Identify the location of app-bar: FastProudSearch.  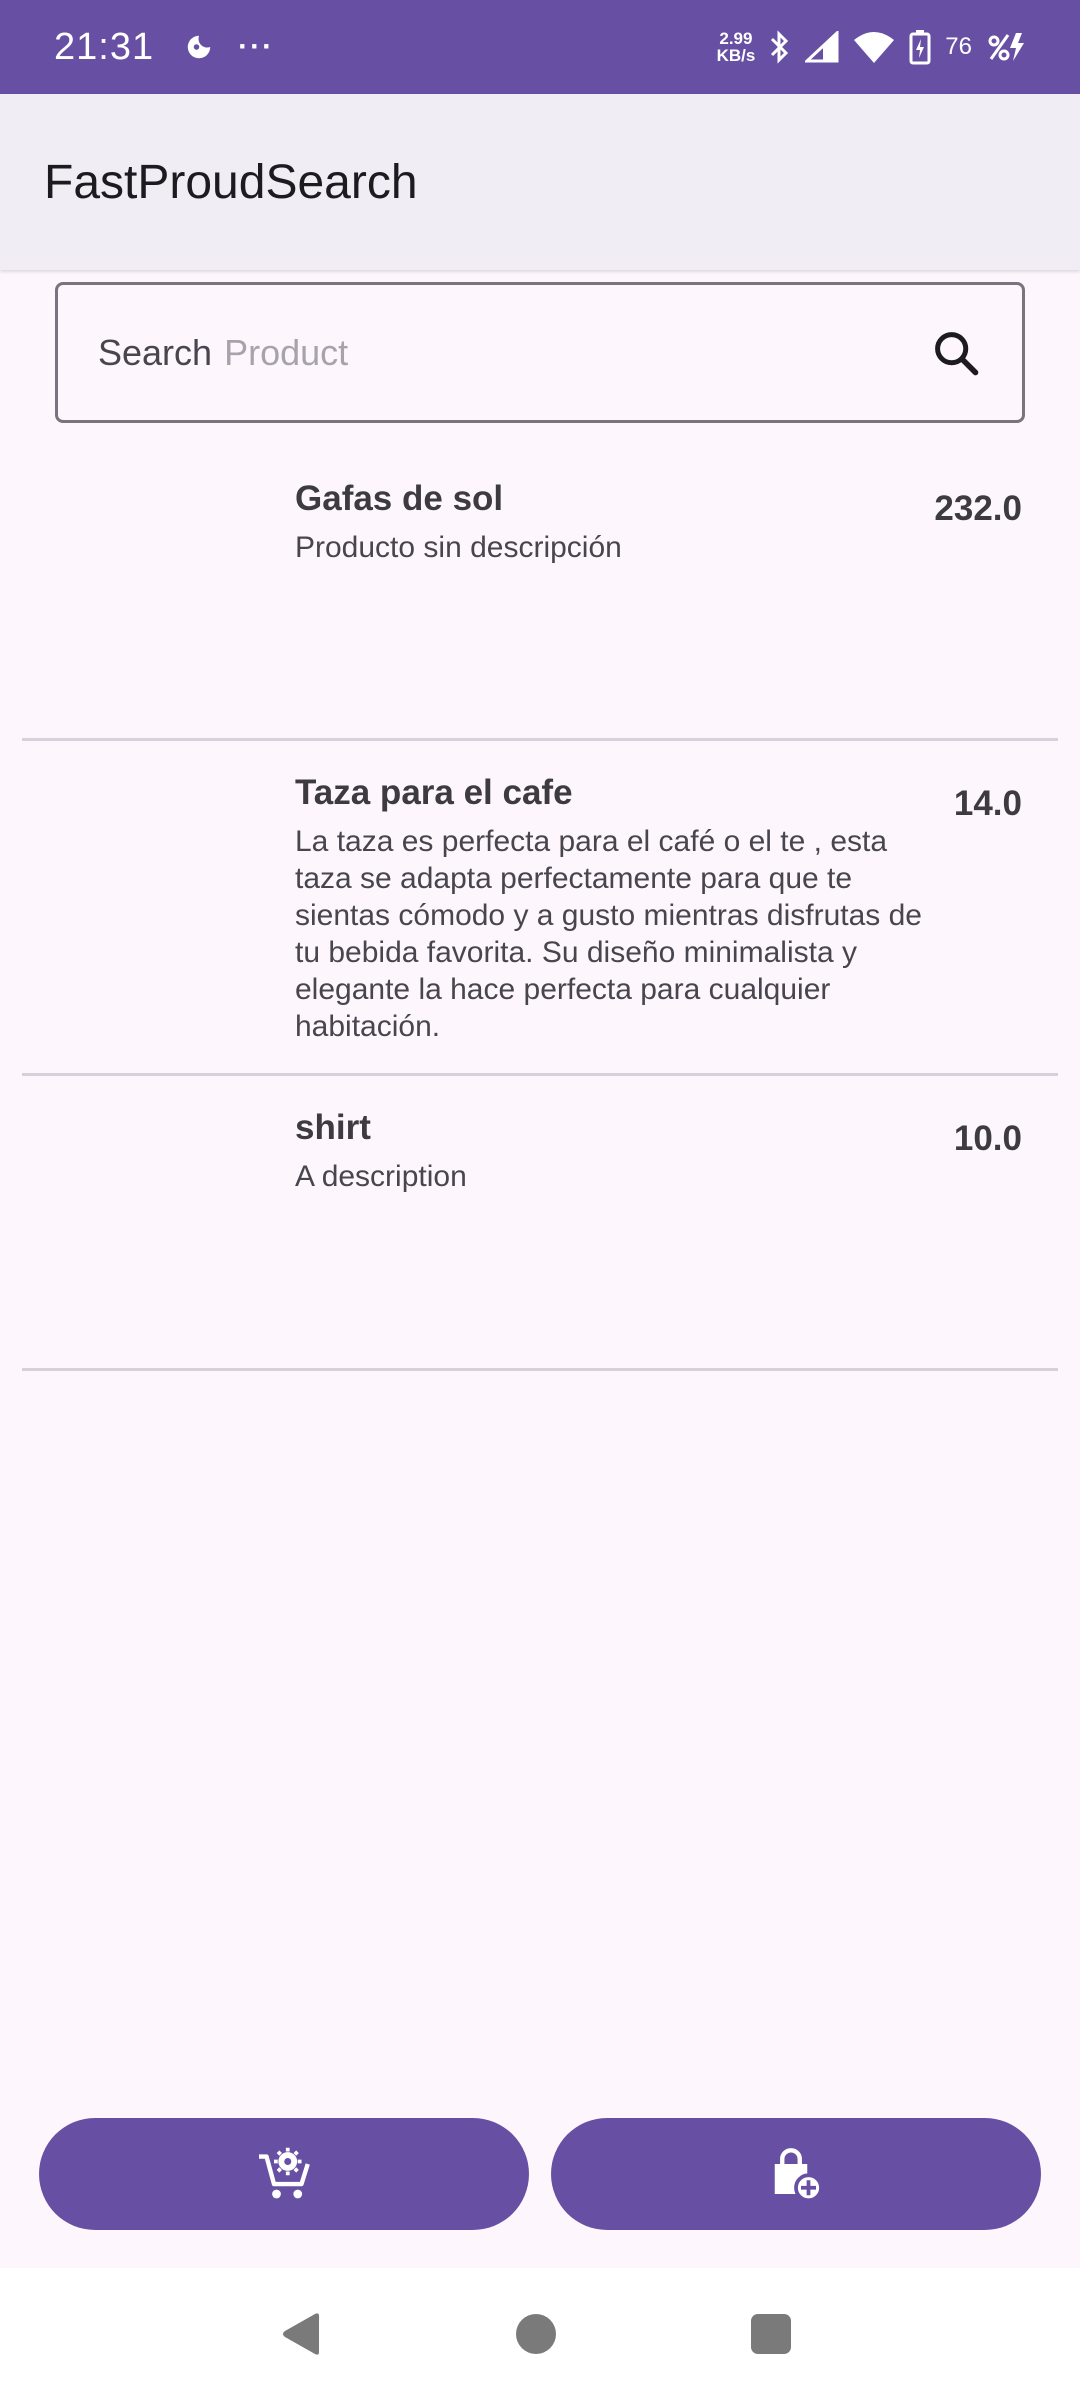
(540, 182).